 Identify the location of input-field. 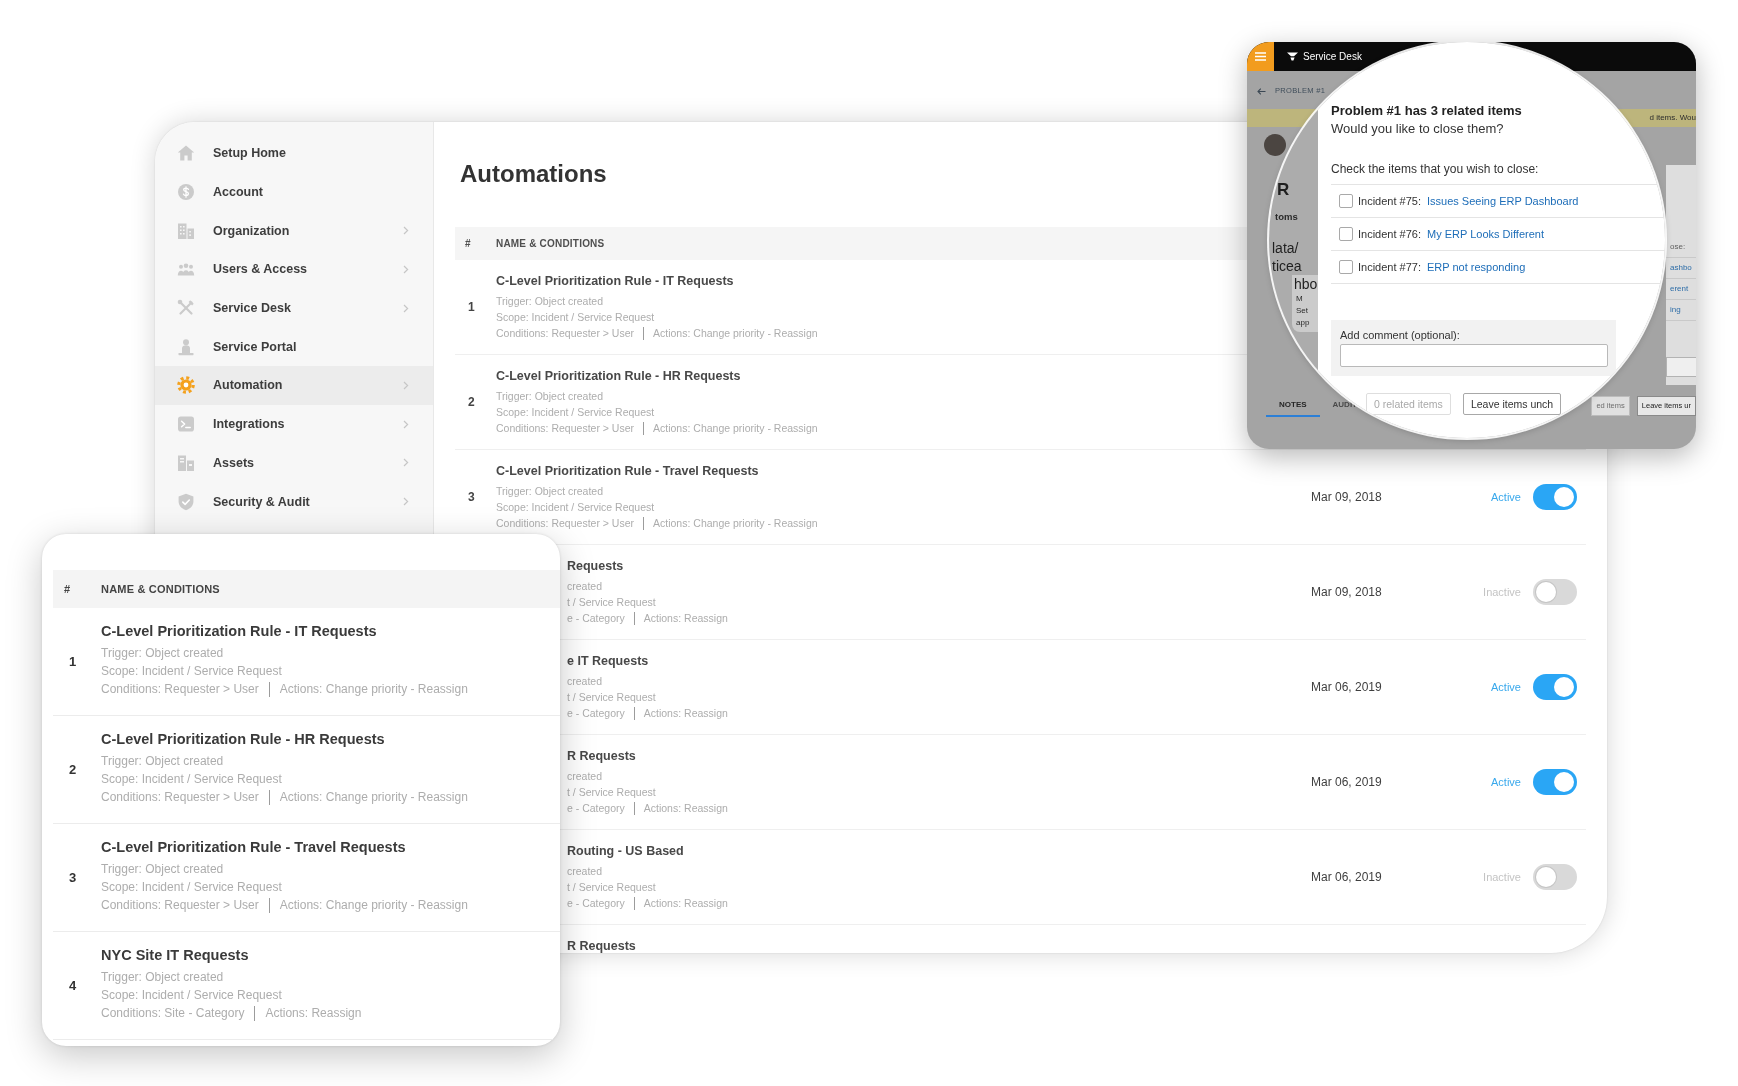
(1681, 367).